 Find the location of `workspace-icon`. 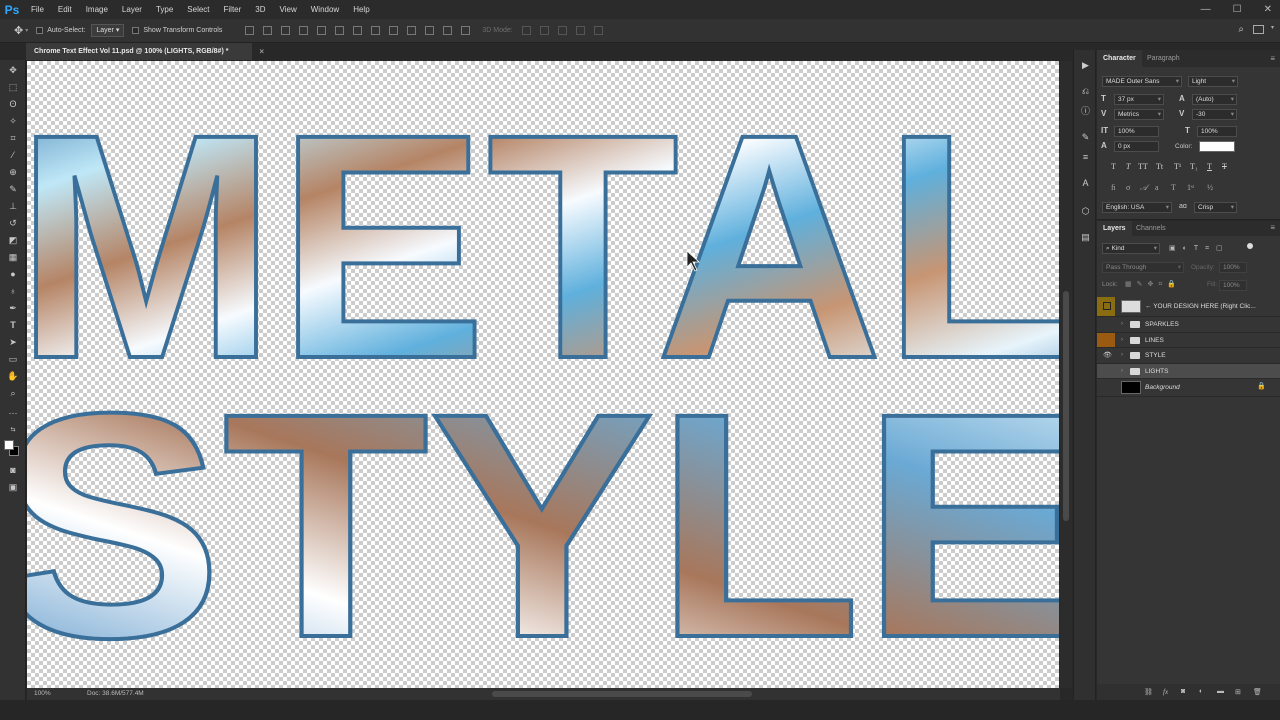

workspace-icon is located at coordinates (1258, 29).